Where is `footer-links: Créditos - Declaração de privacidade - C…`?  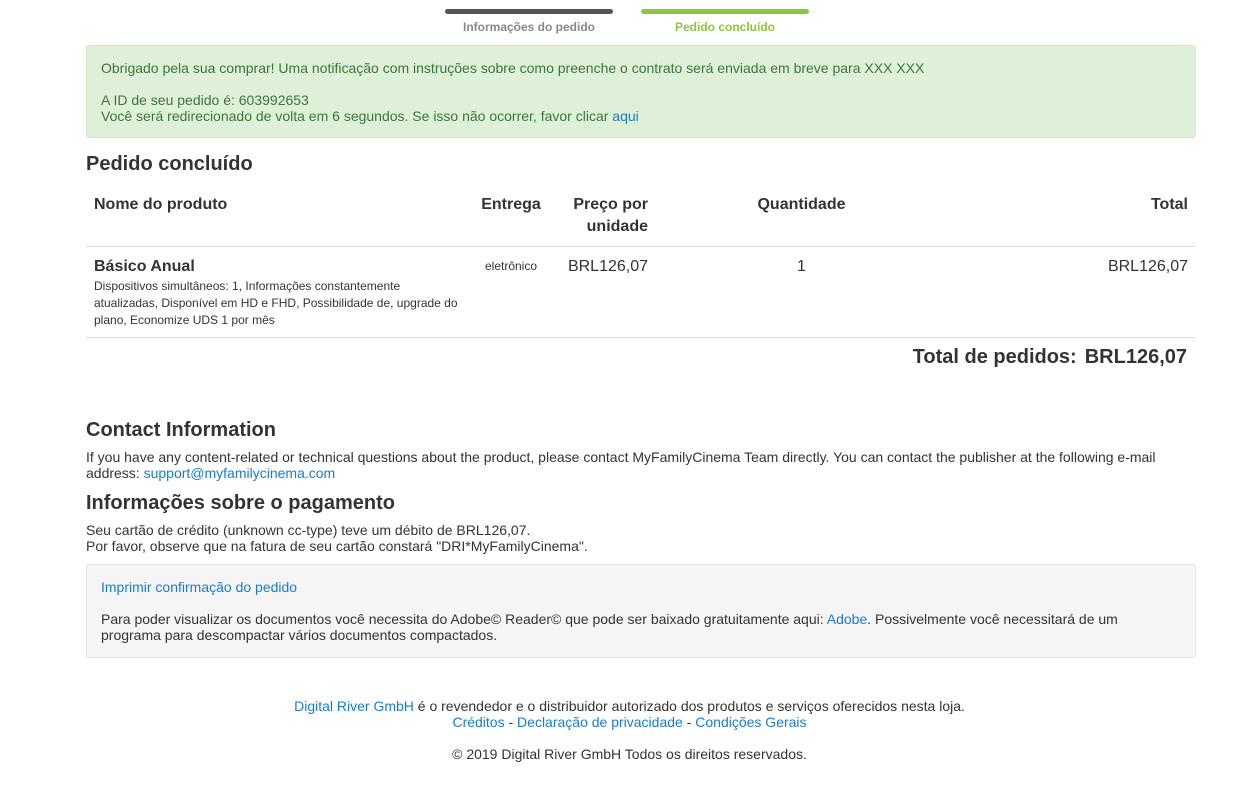 footer-links: Créditos - Declaração de privacidade - C… is located at coordinates (629, 722).